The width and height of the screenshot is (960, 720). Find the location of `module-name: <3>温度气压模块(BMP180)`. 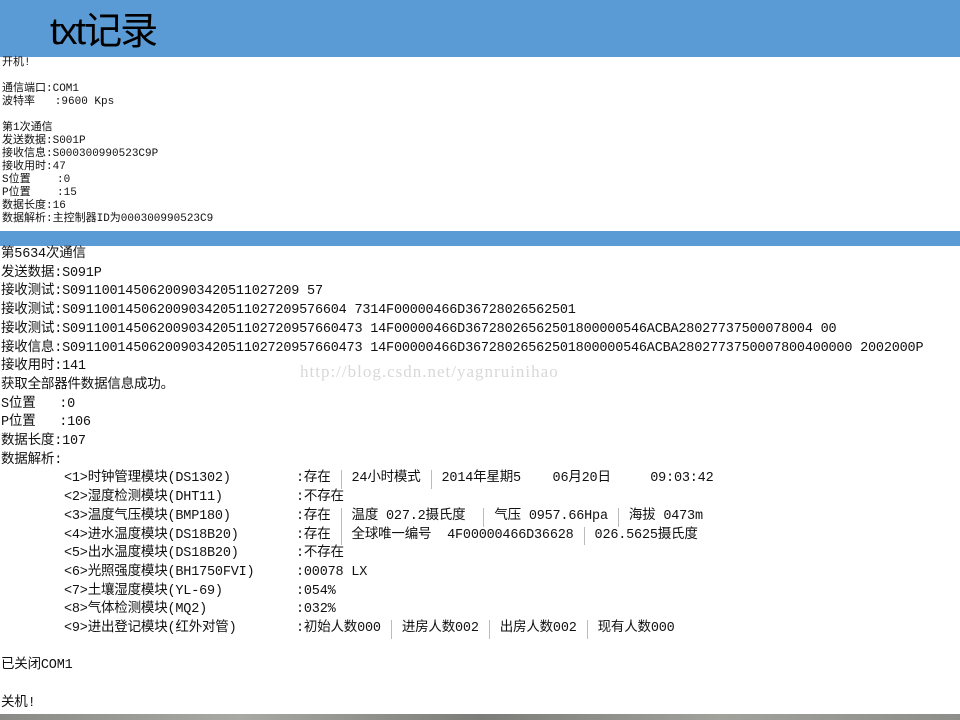

module-name: <3>温度气压模块(BMP180) is located at coordinates (147, 516).